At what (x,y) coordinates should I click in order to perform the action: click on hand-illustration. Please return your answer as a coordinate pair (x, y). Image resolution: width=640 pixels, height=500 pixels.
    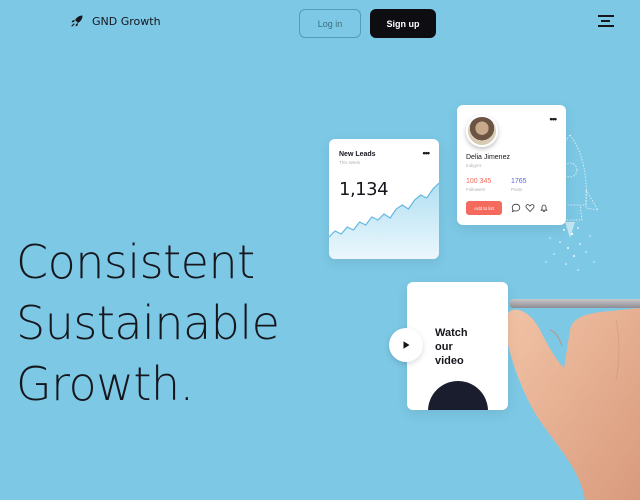
    Looking at the image, I should click on (572, 404).